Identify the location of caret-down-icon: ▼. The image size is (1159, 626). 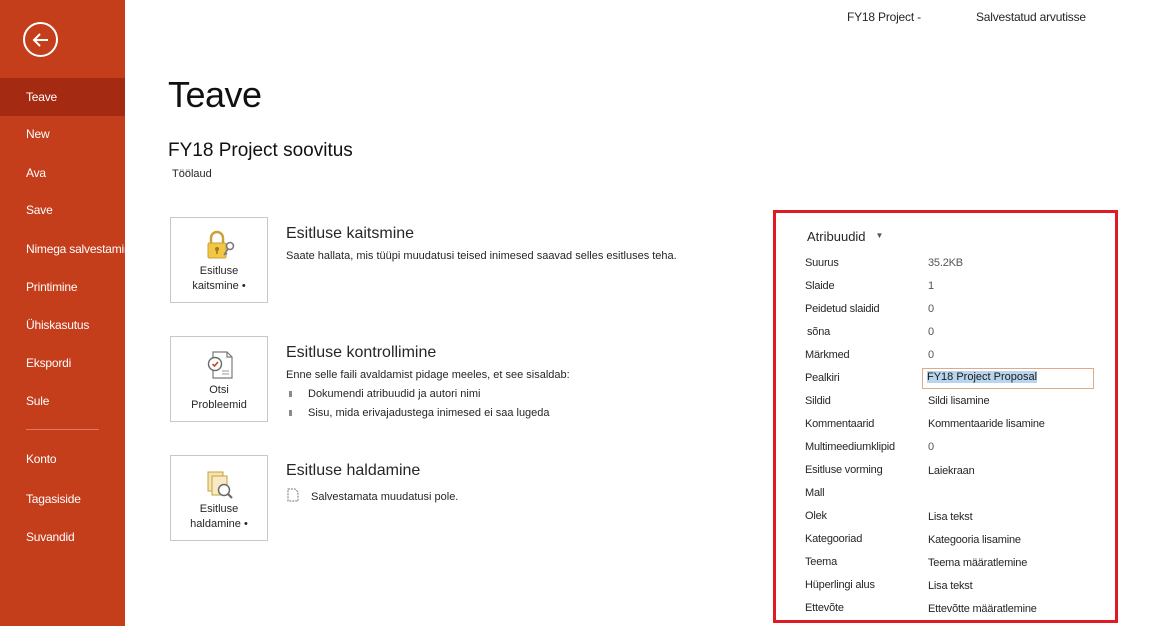
(879, 235).